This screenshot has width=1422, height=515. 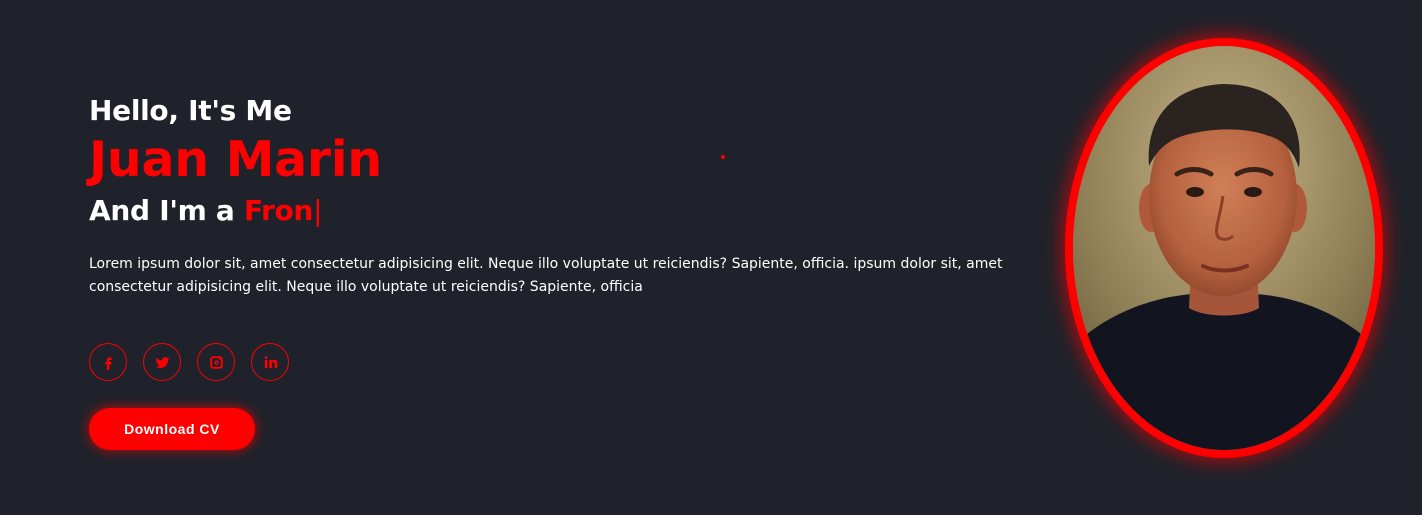 I want to click on twitter-icon, so click(x=162, y=362).